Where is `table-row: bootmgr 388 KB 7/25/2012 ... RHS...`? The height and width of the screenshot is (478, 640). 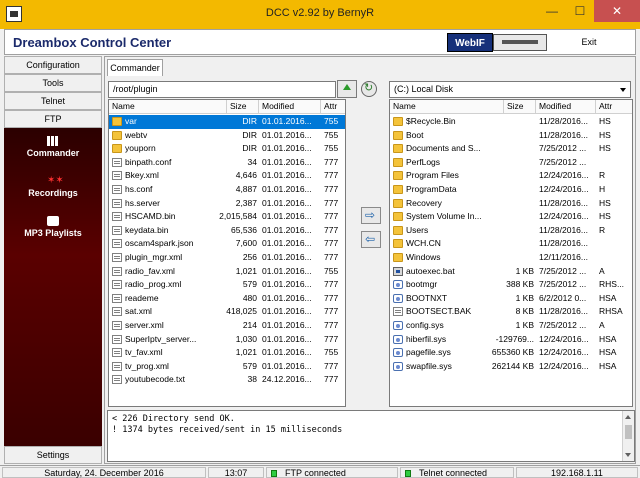
table-row: bootmgr 388 KB 7/25/2012 ... RHS... is located at coordinates (511, 285).